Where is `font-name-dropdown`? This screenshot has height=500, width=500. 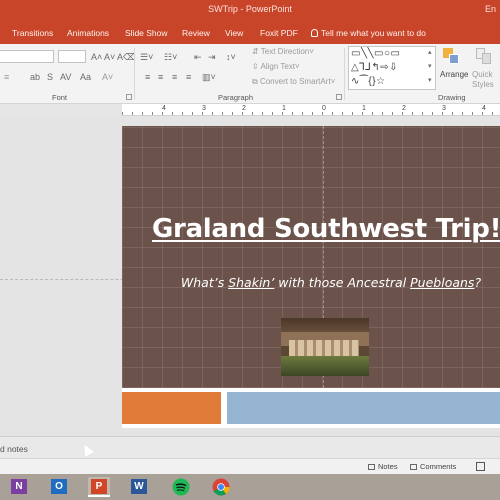
font-name-dropdown is located at coordinates (27, 56).